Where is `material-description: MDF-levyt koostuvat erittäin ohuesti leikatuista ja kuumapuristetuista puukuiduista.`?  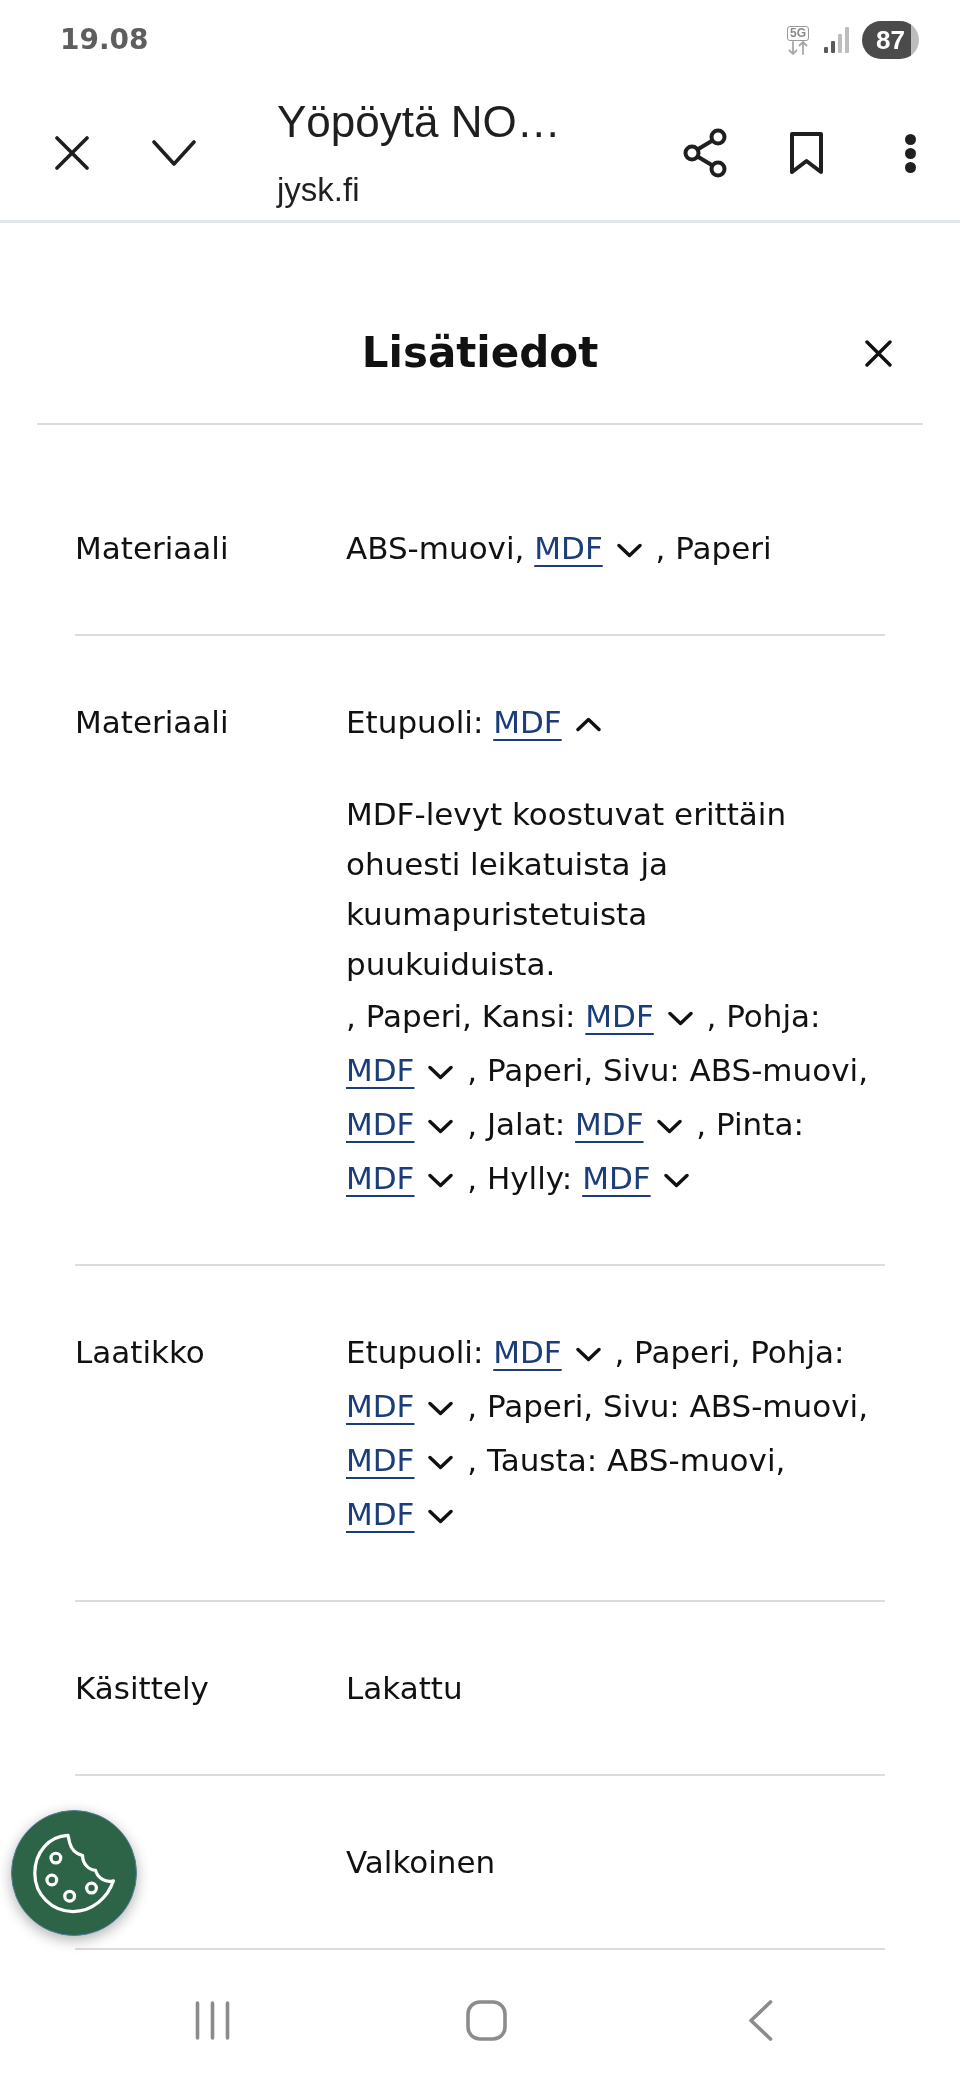
material-description: MDF-levyt koostuvat erittäin ohuesti leikatuista ja kuumapuristetuista puukuiduista. is located at coordinates (567, 889).